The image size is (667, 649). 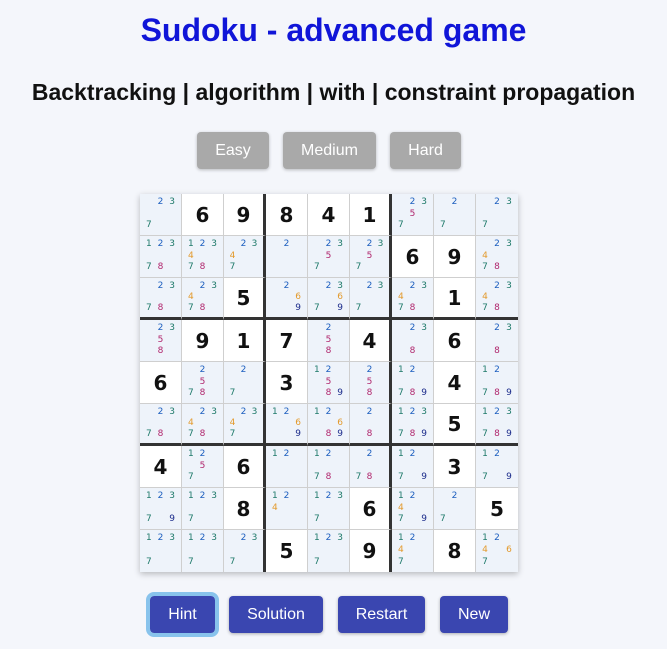 What do you see at coordinates (182, 614) in the screenshot?
I see `hint-button: Hint` at bounding box center [182, 614].